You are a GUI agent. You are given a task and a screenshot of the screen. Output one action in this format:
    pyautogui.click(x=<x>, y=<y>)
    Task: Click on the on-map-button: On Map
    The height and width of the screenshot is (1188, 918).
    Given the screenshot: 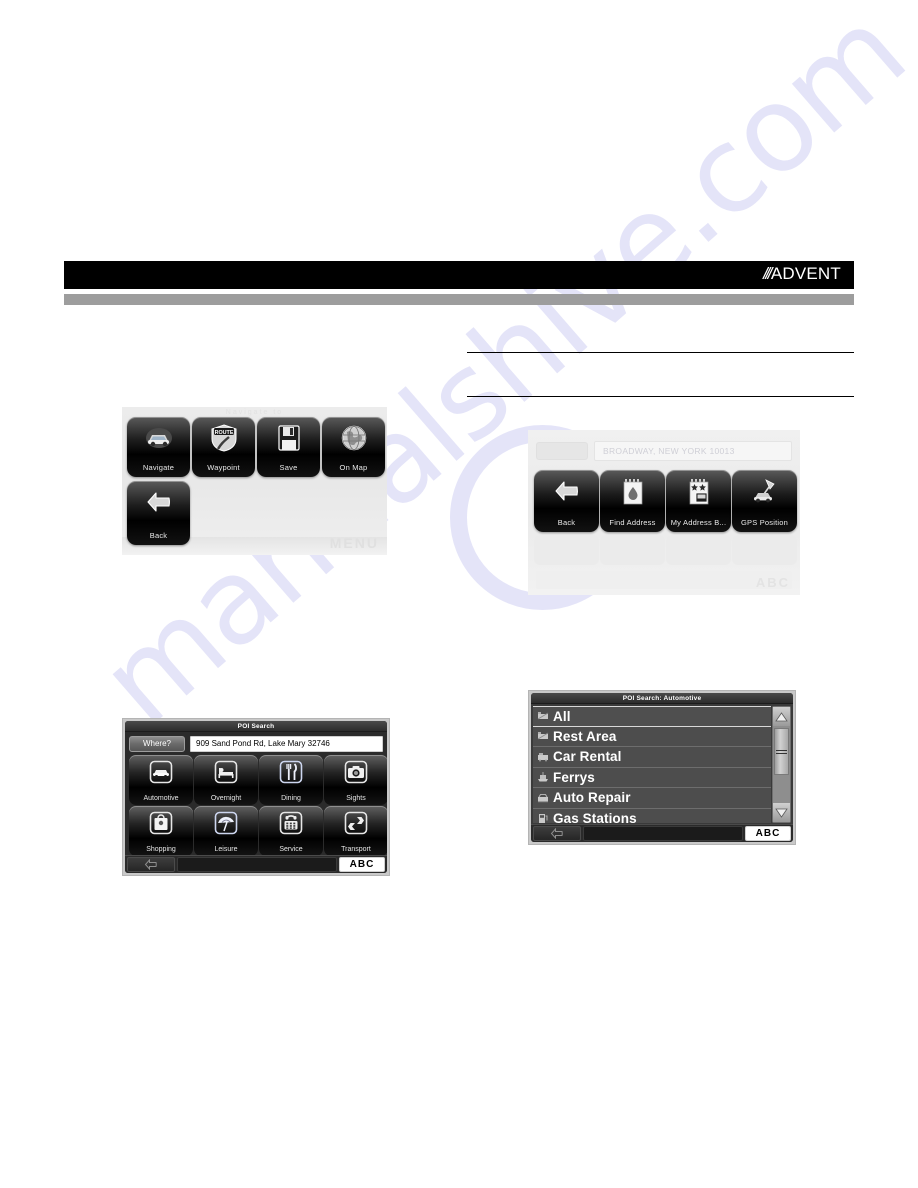 What is the action you would take?
    pyautogui.click(x=353, y=447)
    